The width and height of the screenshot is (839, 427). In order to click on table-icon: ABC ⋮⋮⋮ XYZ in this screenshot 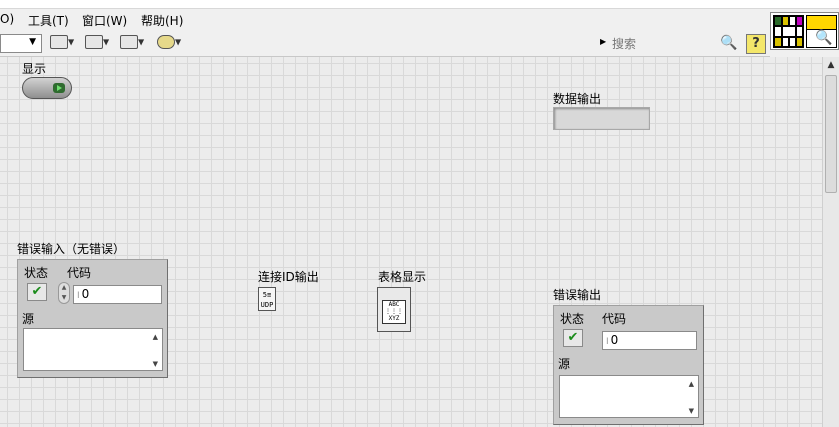, I will do `click(394, 309)`.